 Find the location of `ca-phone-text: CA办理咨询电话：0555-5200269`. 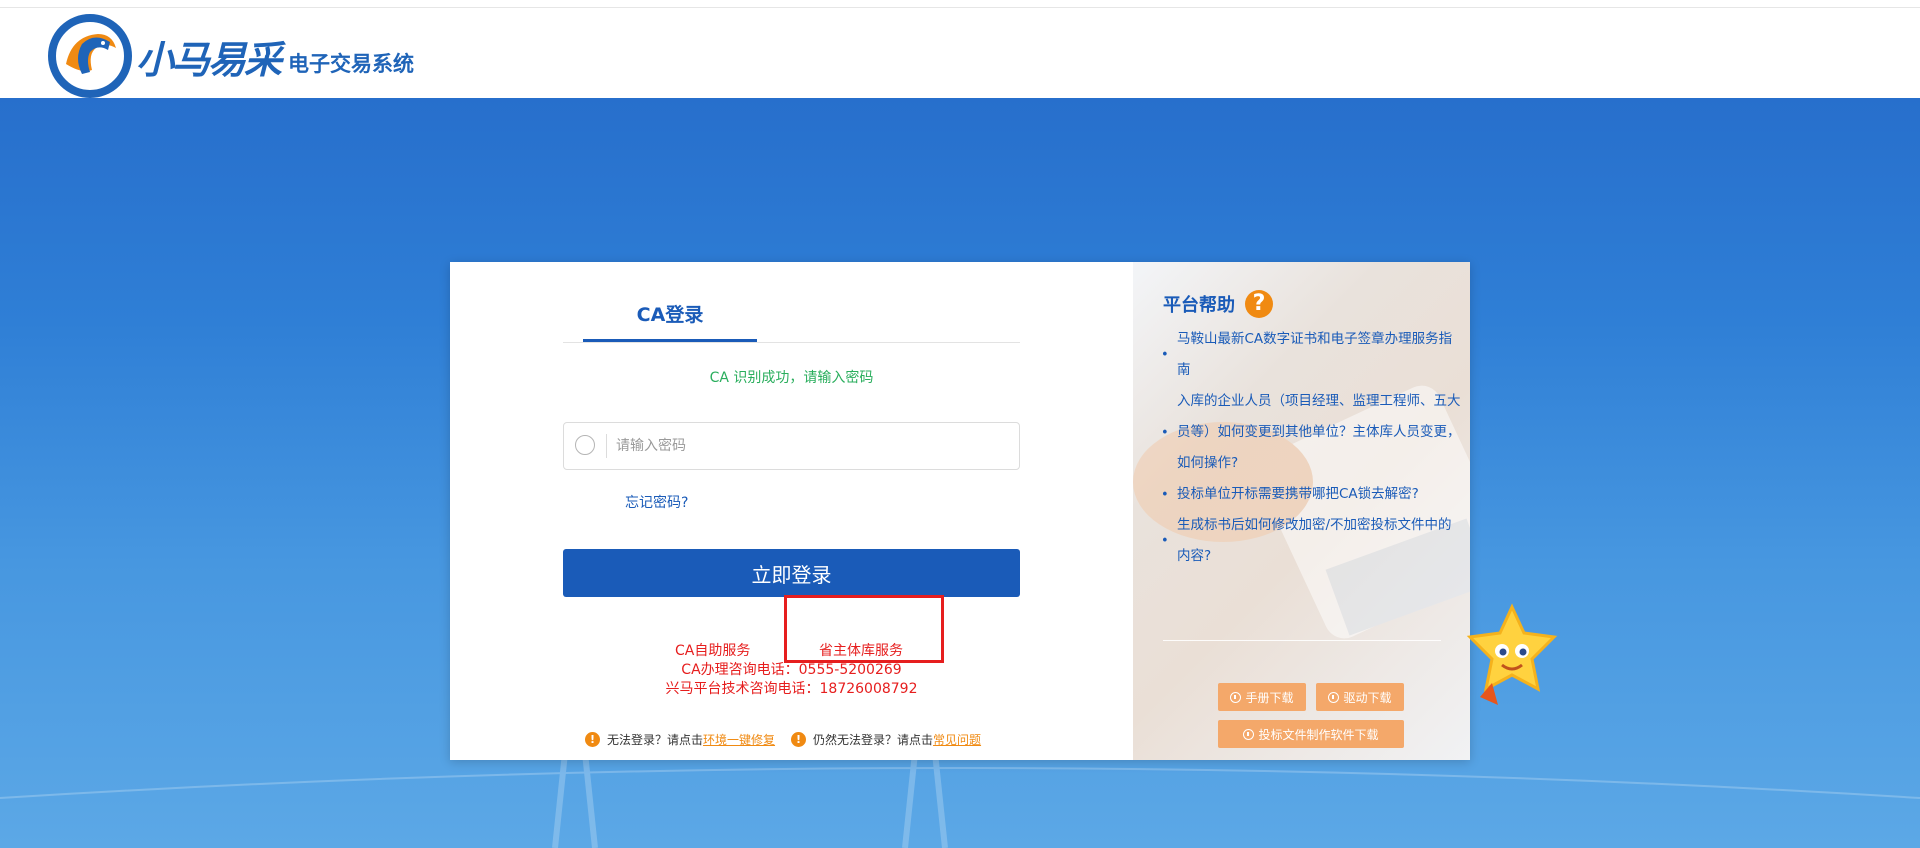

ca-phone-text: CA办理咨询电话：0555-5200269 is located at coordinates (791, 670).